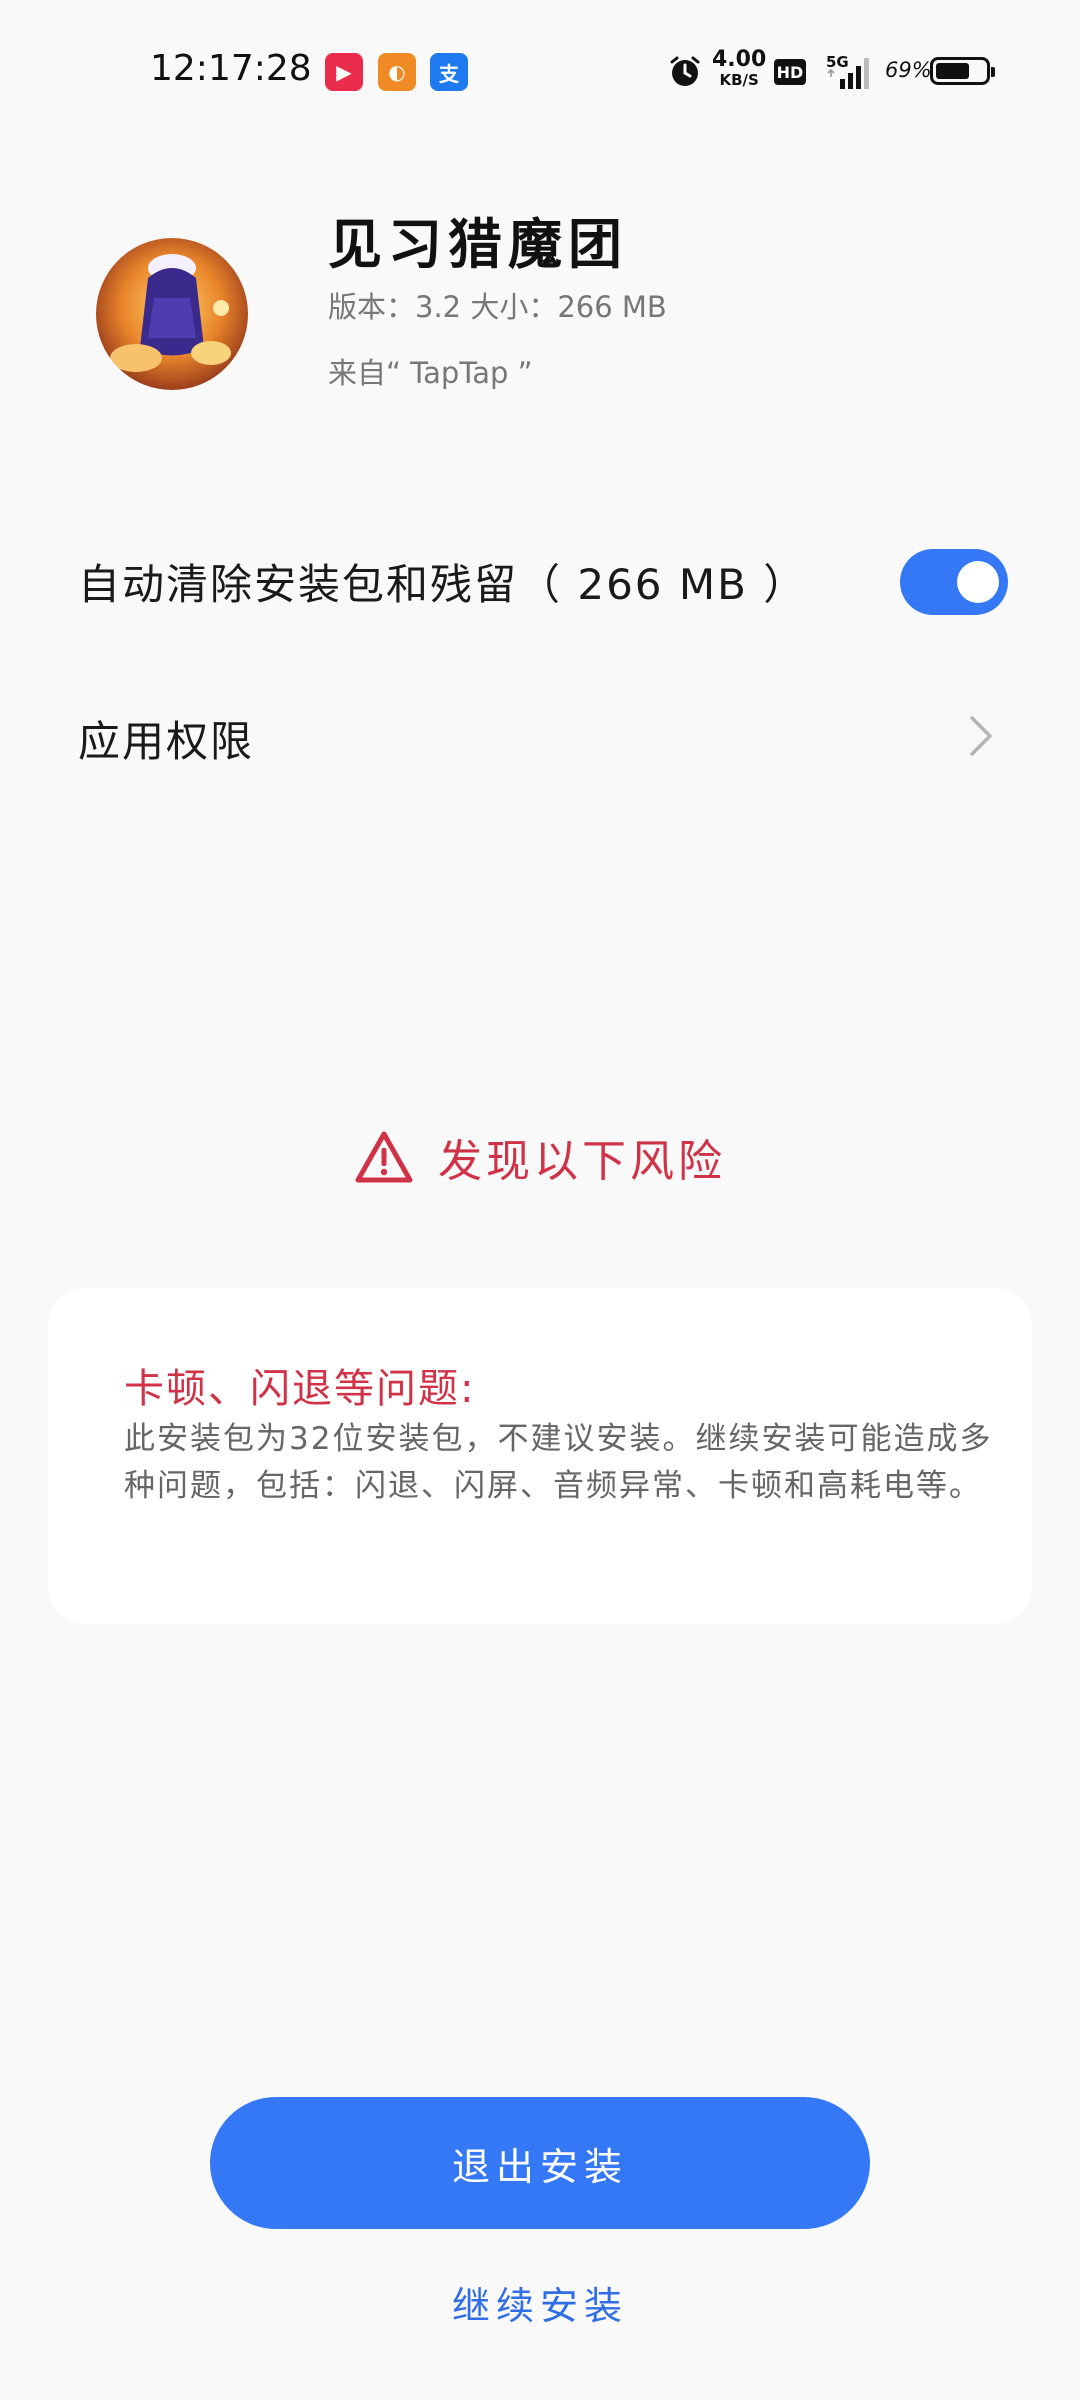 This screenshot has height=2400, width=1080. I want to click on risk-title: 发现以下风险, so click(540, 1157).